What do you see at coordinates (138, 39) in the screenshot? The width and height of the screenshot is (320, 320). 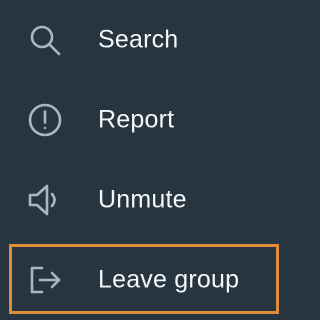 I see `menu-item-label: Search` at bounding box center [138, 39].